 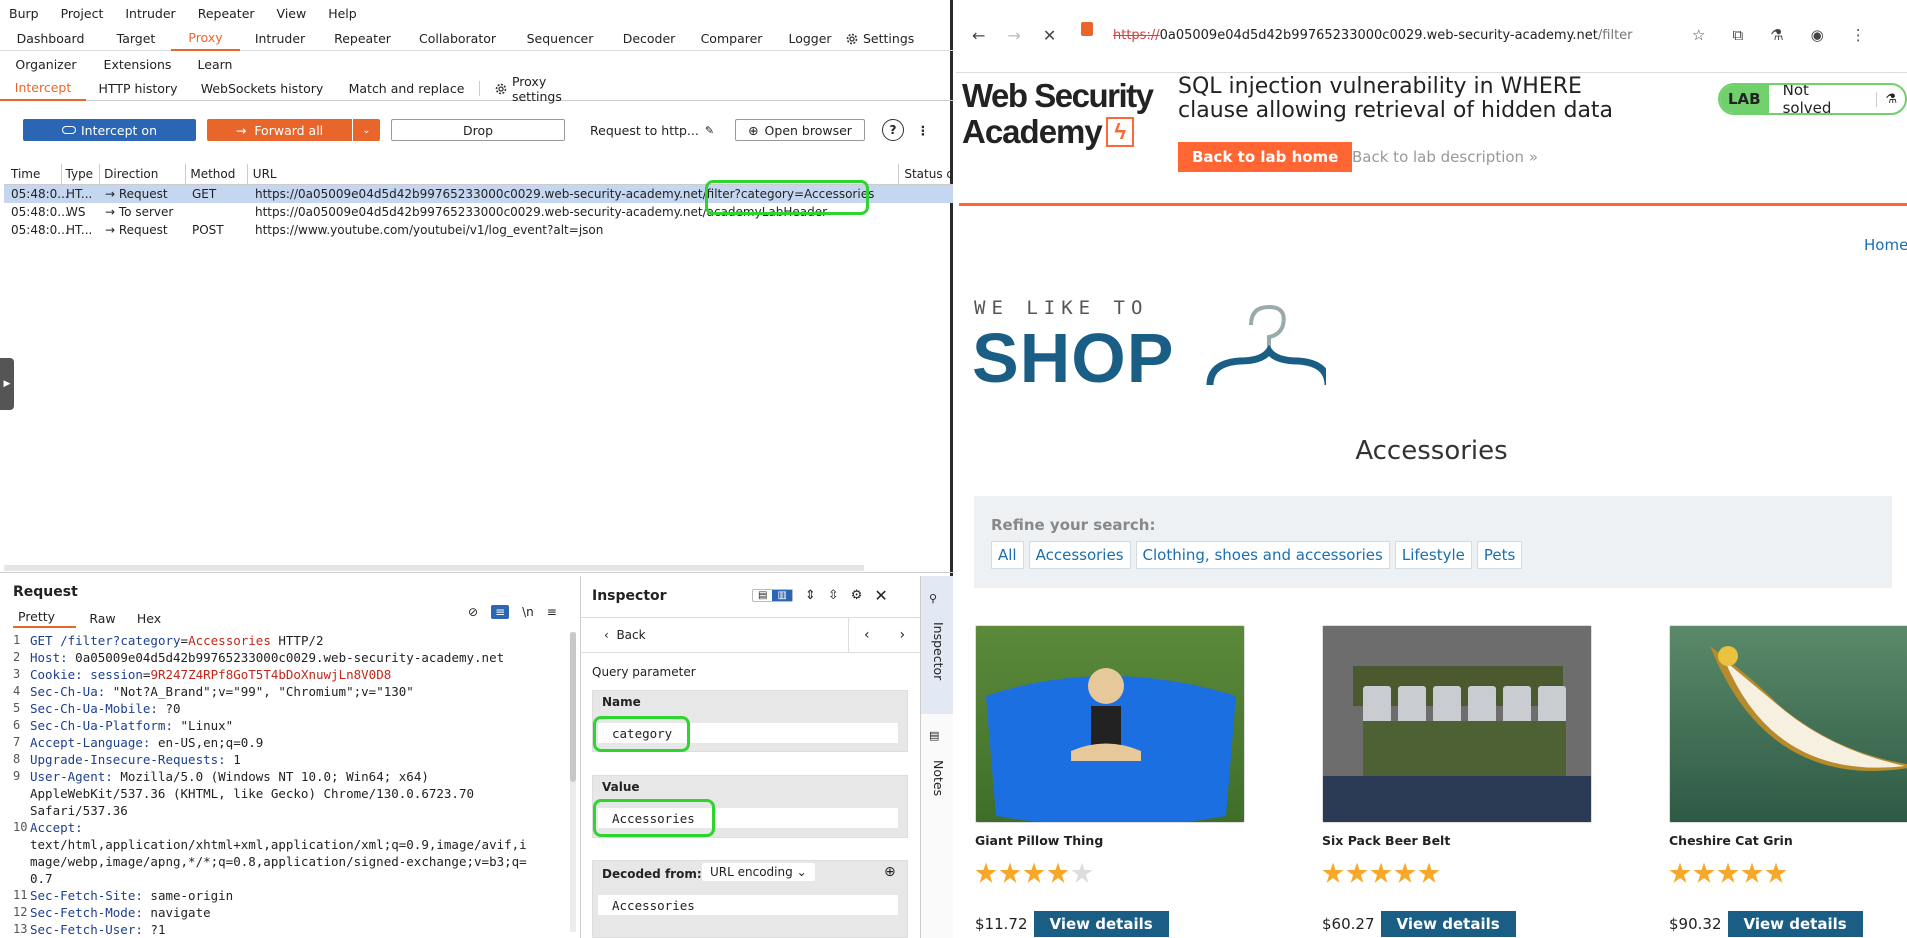 I want to click on encoding-select: URL encoding ⌄, so click(x=758, y=872).